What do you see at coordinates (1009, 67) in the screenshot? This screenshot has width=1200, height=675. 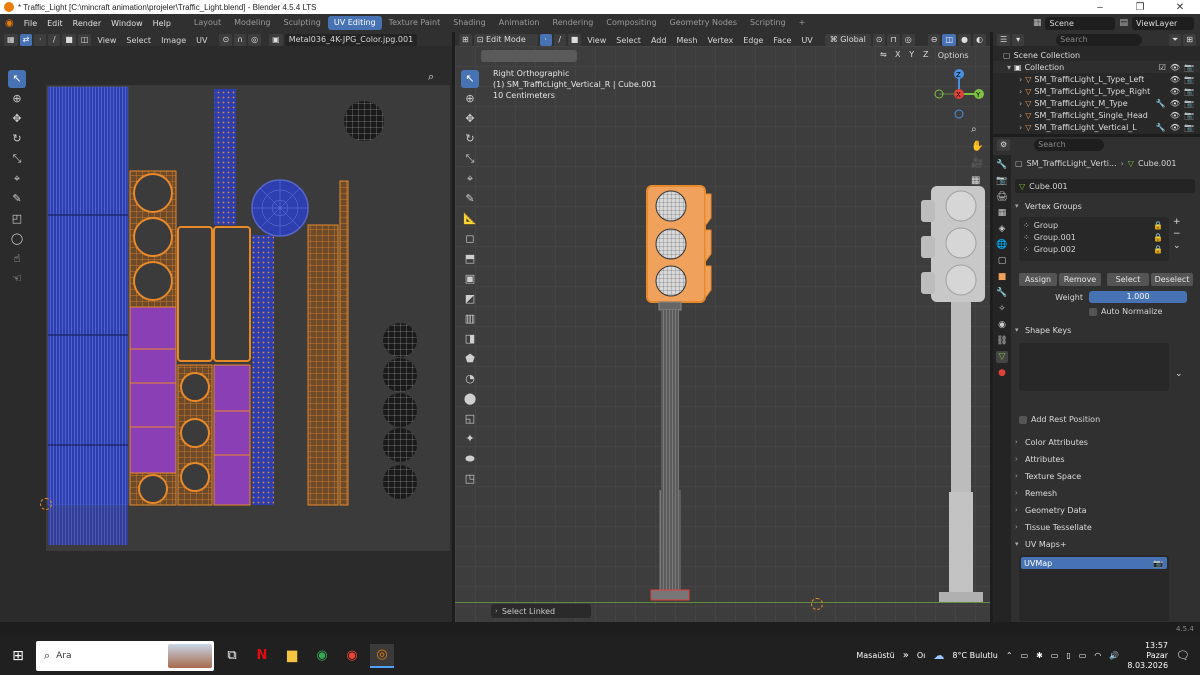 I see `expand-chevron-icon: ▾` at bounding box center [1009, 67].